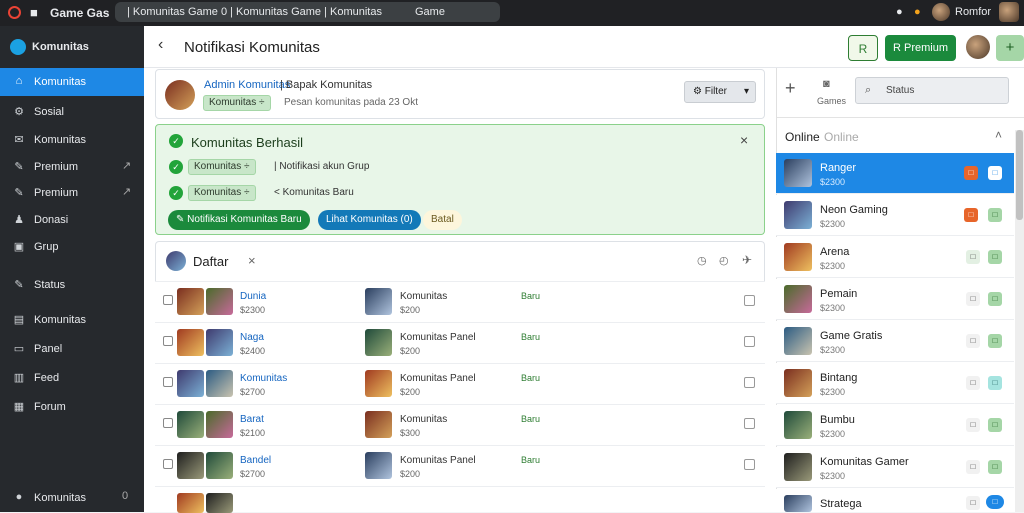 This screenshot has width=1024, height=513. I want to click on search-input: ⌕ Status, so click(932, 90).